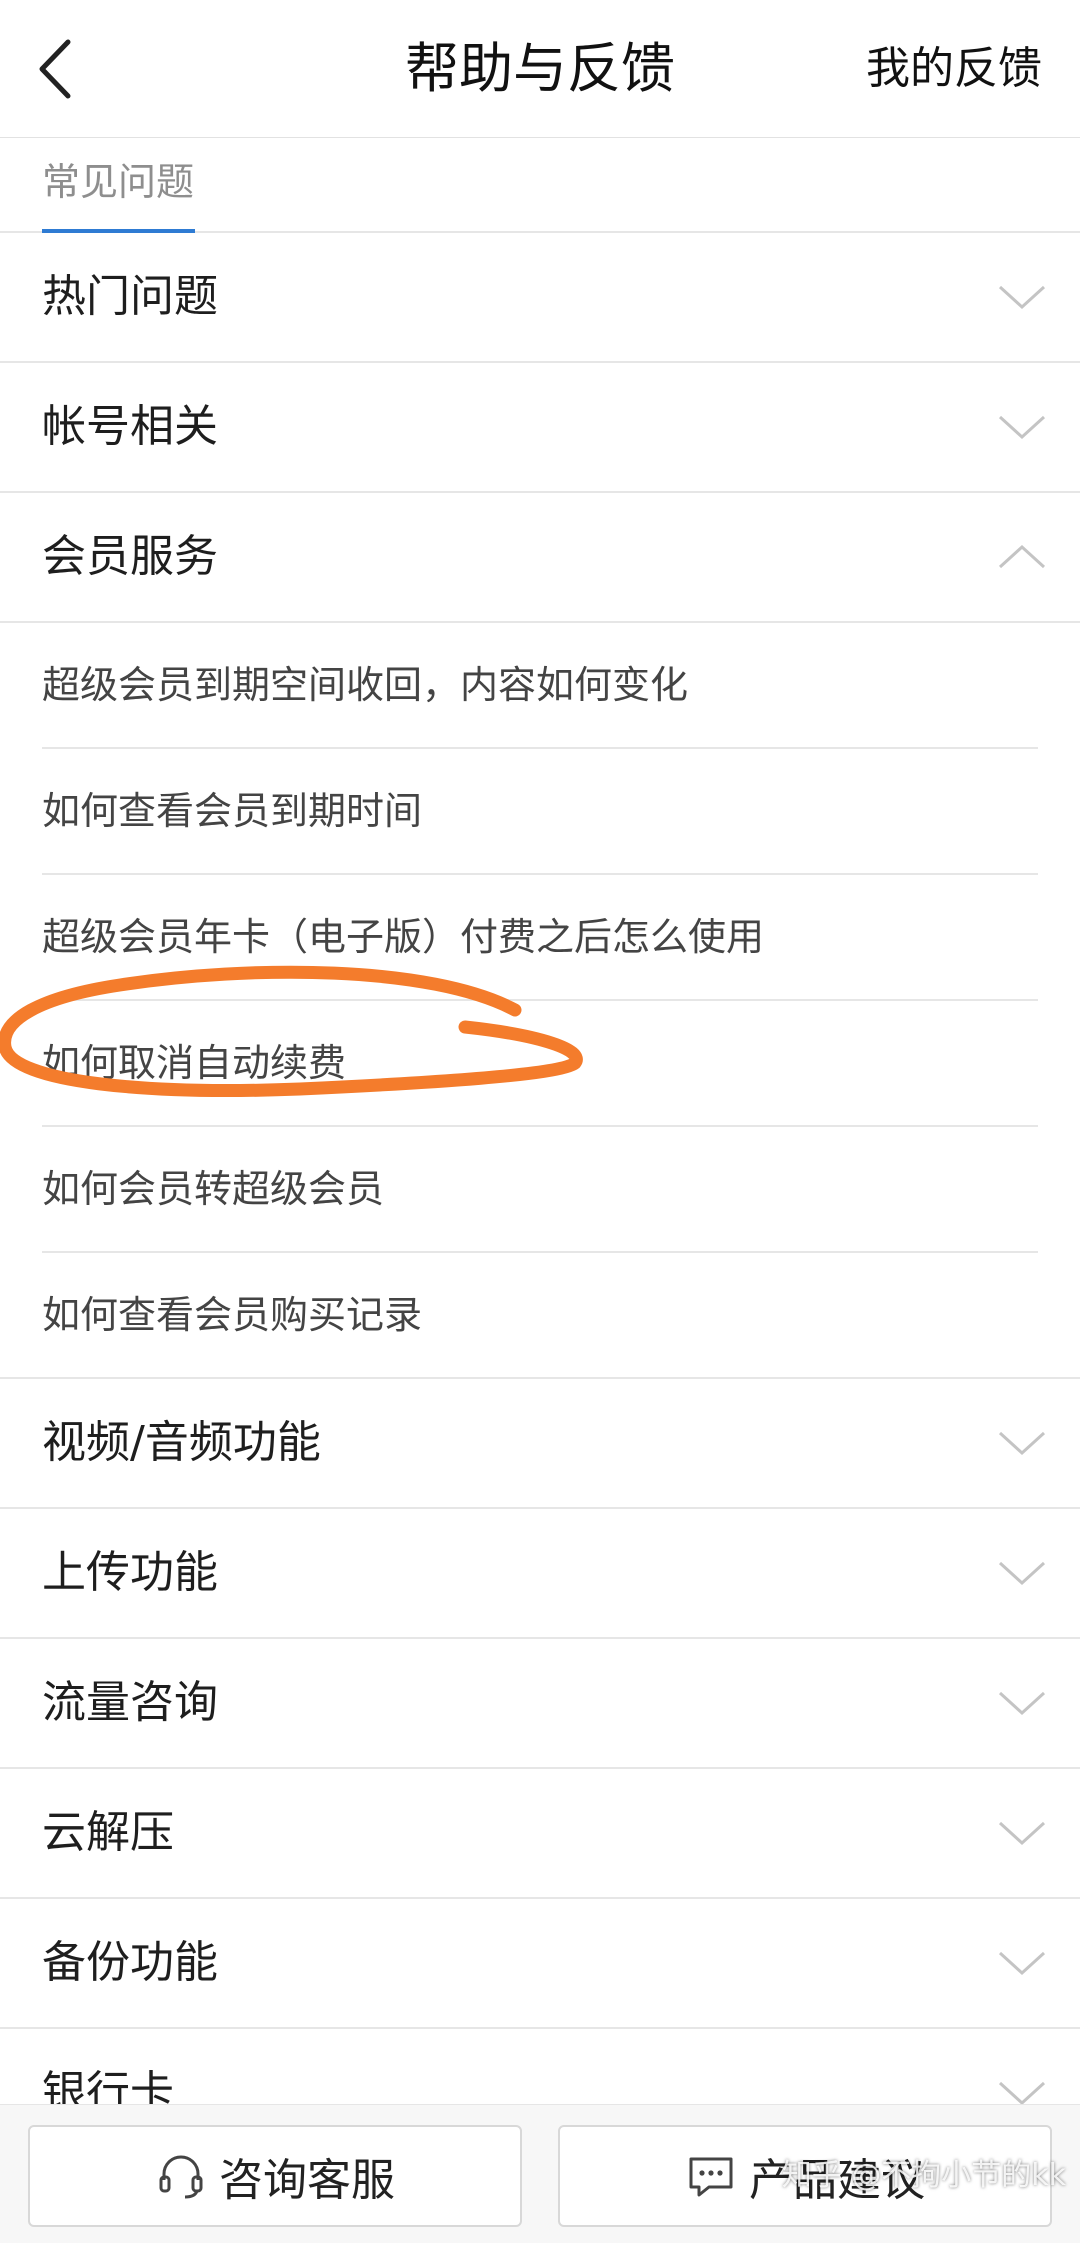 The height and width of the screenshot is (2243, 1080). What do you see at coordinates (118, 184) in the screenshot?
I see `tab-faq: 常见问题` at bounding box center [118, 184].